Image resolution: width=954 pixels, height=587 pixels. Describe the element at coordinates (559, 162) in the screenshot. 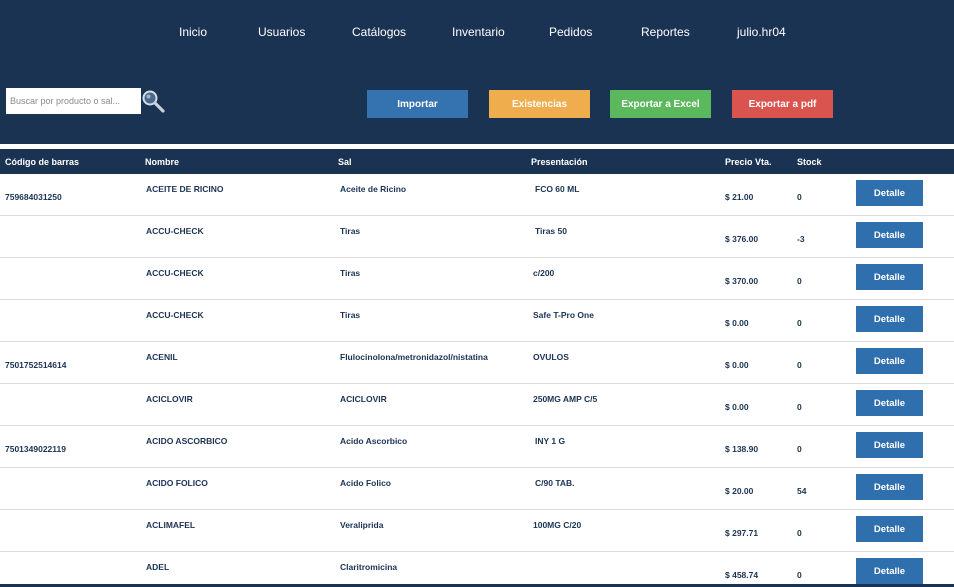

I see `header-presentacion: Presentación` at that location.